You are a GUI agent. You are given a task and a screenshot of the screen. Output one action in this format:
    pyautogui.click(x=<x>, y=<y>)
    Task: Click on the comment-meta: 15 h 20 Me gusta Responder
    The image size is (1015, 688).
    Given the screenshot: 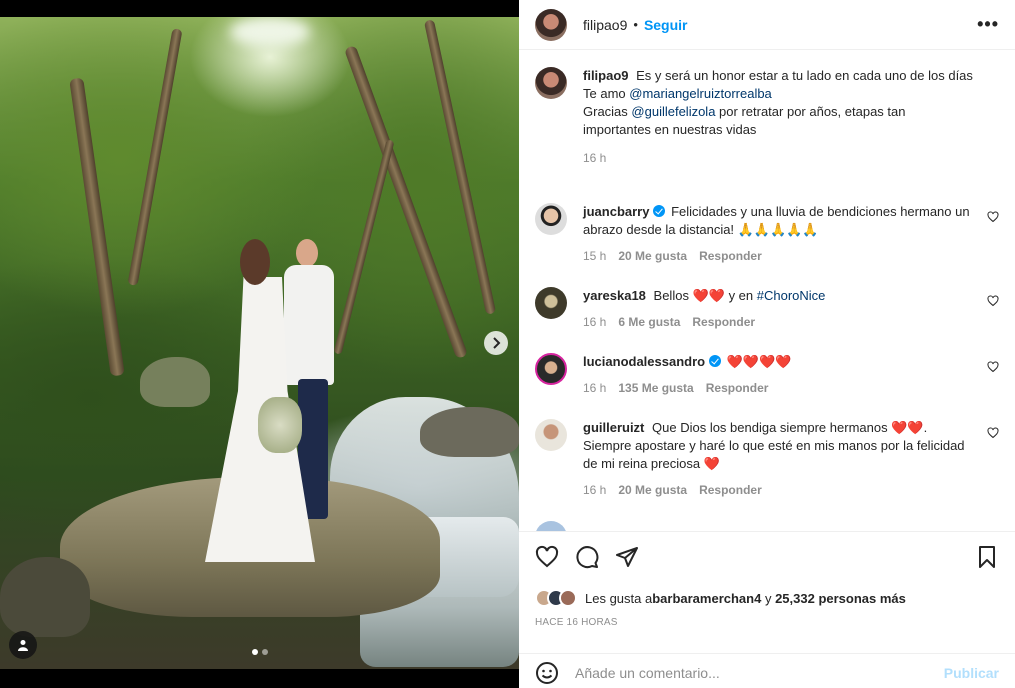 What is the action you would take?
    pyautogui.click(x=779, y=256)
    